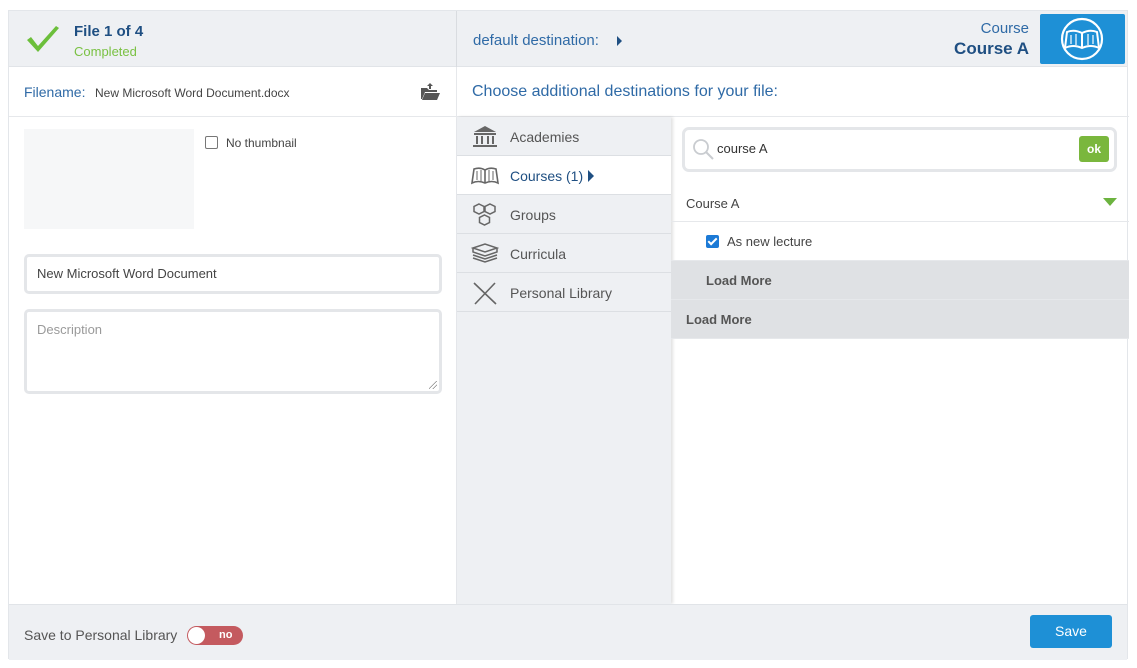  Describe the element at coordinates (433, 385) in the screenshot. I see `resize-handle` at that location.